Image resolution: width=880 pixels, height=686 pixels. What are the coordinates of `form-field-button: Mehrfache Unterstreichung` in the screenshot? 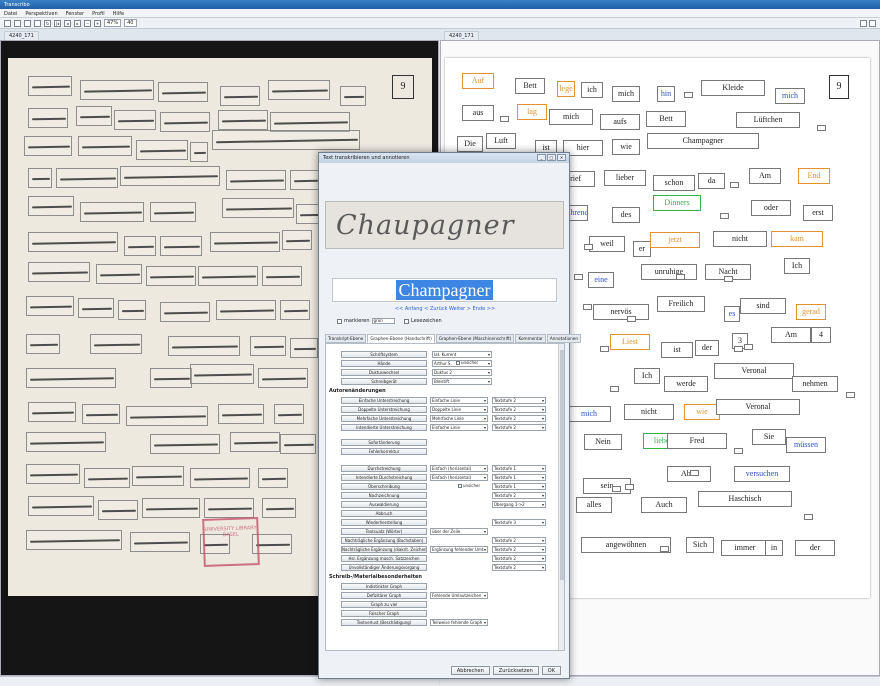 It's located at (384, 418).